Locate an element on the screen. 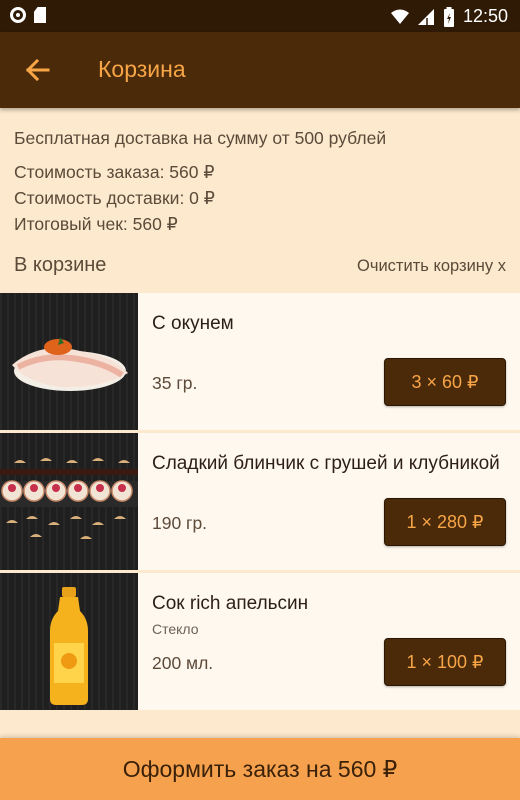 The image size is (520, 800). cellular-icon is located at coordinates (425, 16).